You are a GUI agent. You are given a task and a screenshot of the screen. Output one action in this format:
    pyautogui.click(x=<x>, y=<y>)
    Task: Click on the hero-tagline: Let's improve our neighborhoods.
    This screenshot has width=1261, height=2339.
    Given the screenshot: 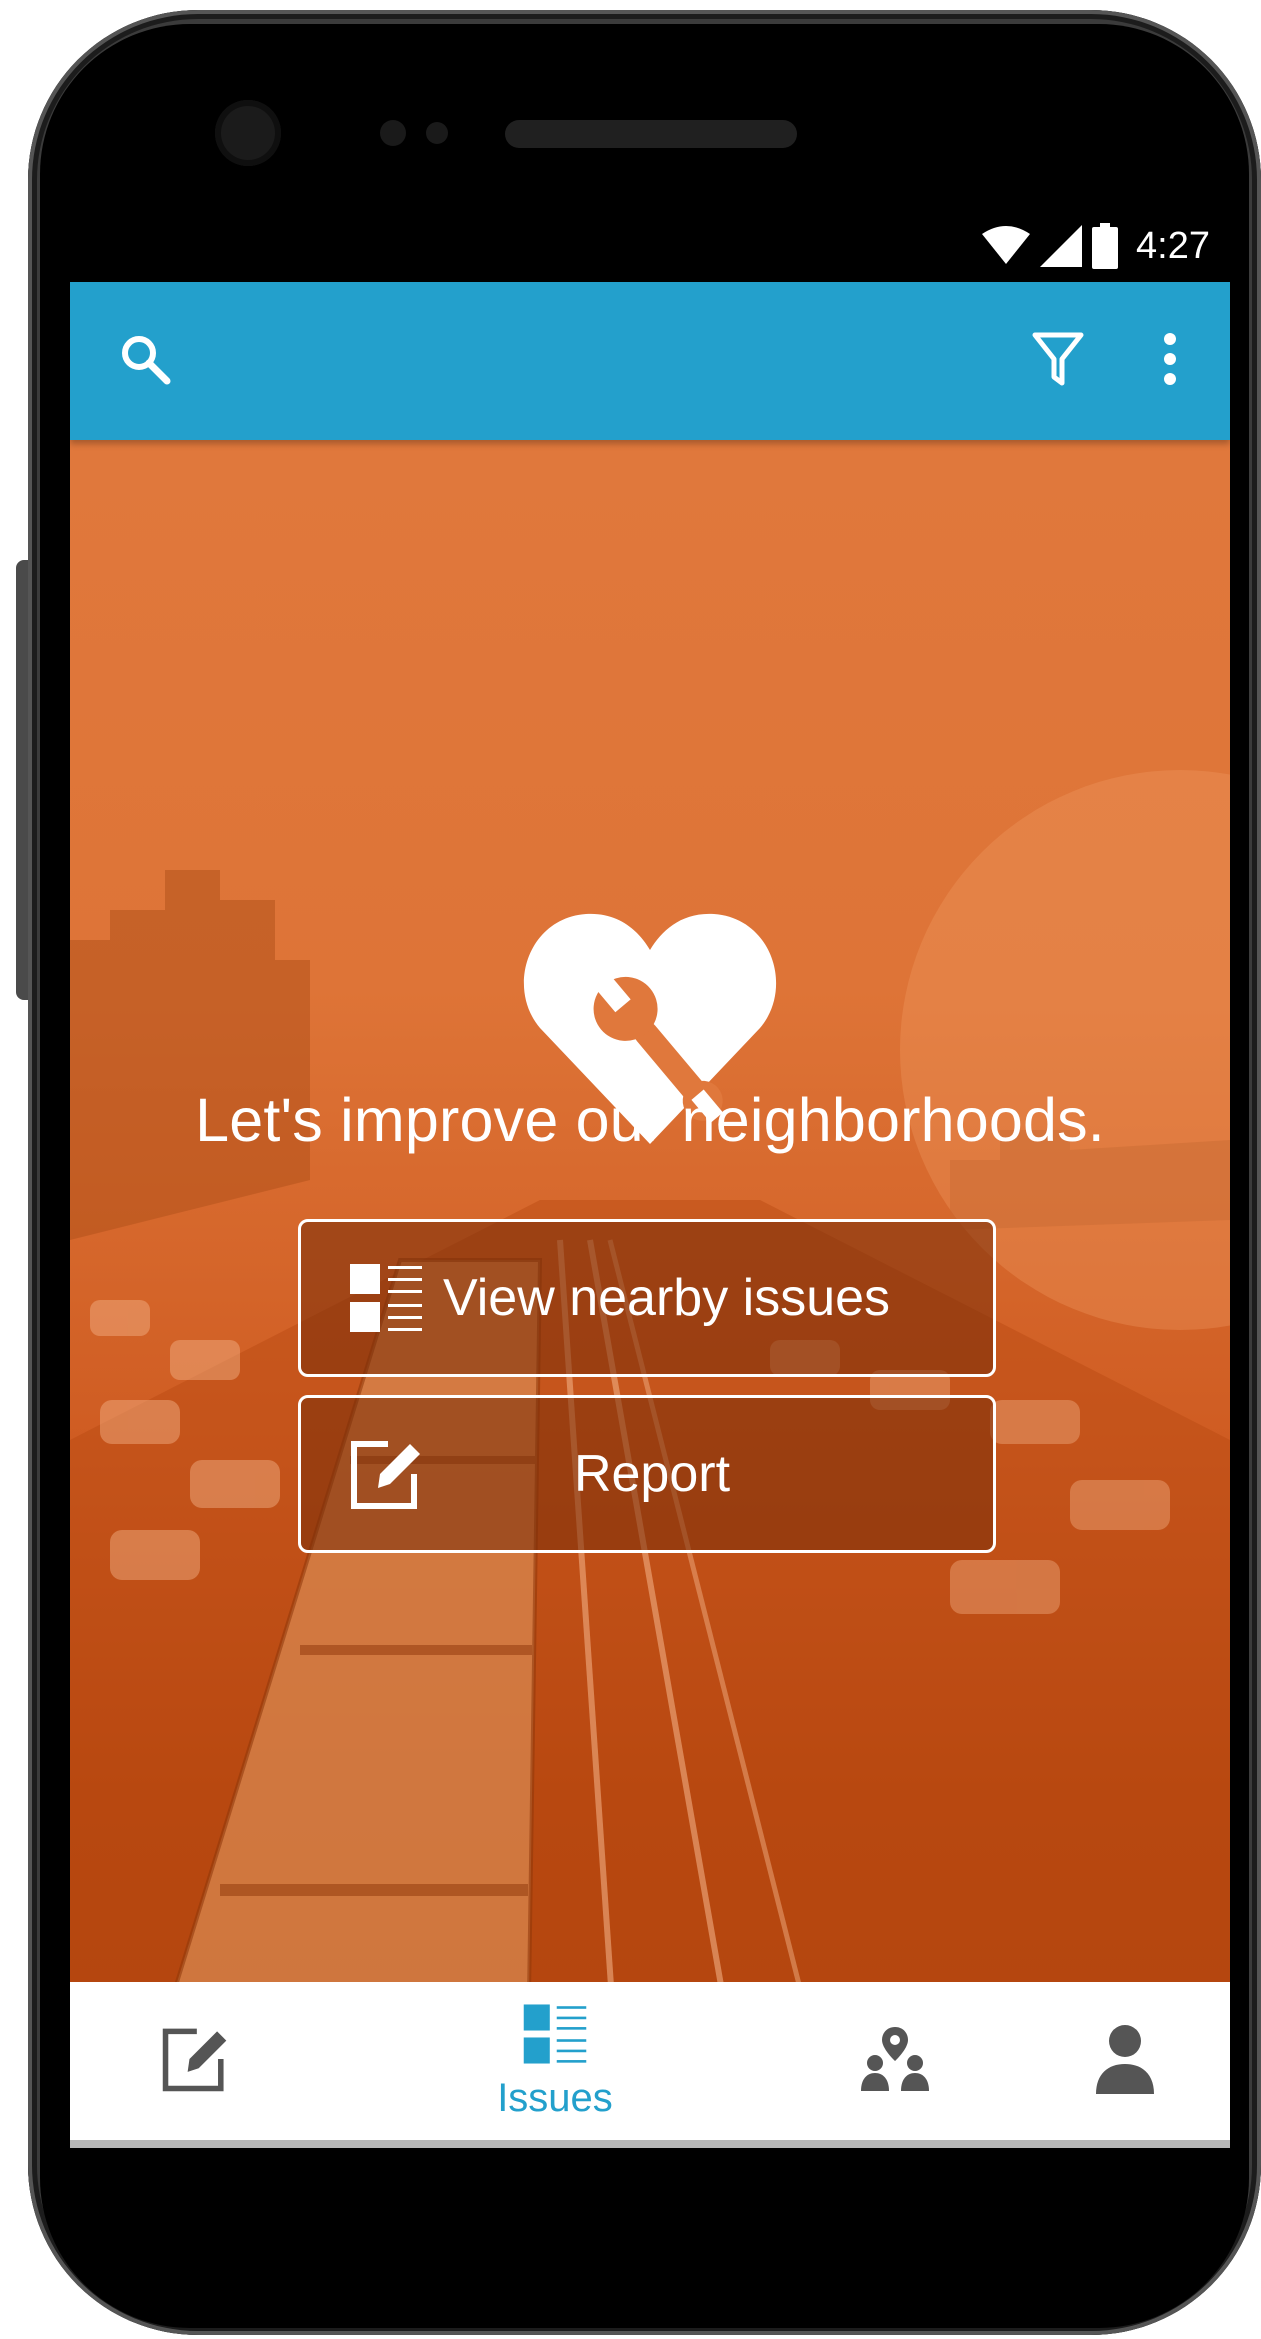 What is the action you would take?
    pyautogui.click(x=650, y=1120)
    